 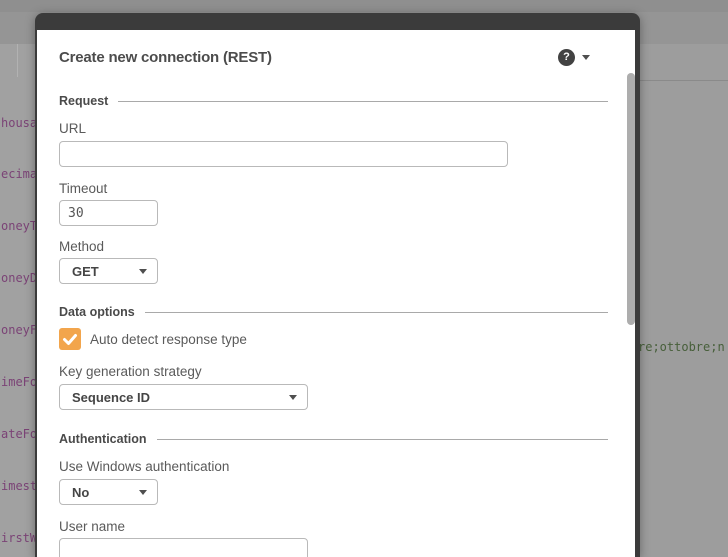 What do you see at coordinates (566, 57) in the screenshot?
I see `help-icon: ?` at bounding box center [566, 57].